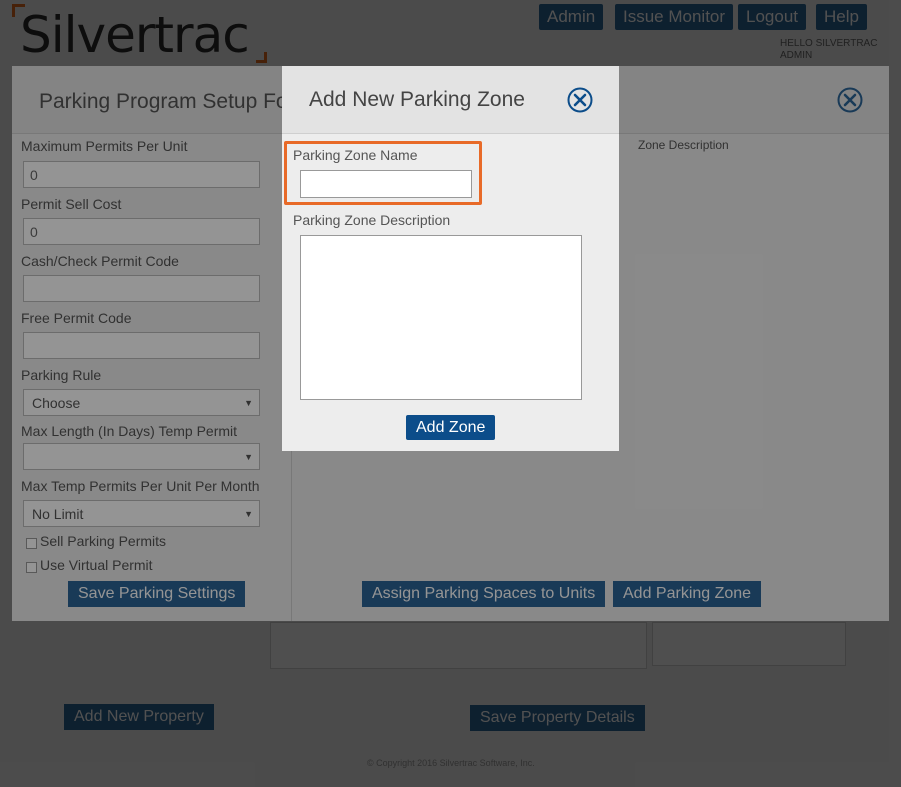  I want to click on max-temp-label: Max Temp Permits Per Unit Per Month, so click(140, 486).